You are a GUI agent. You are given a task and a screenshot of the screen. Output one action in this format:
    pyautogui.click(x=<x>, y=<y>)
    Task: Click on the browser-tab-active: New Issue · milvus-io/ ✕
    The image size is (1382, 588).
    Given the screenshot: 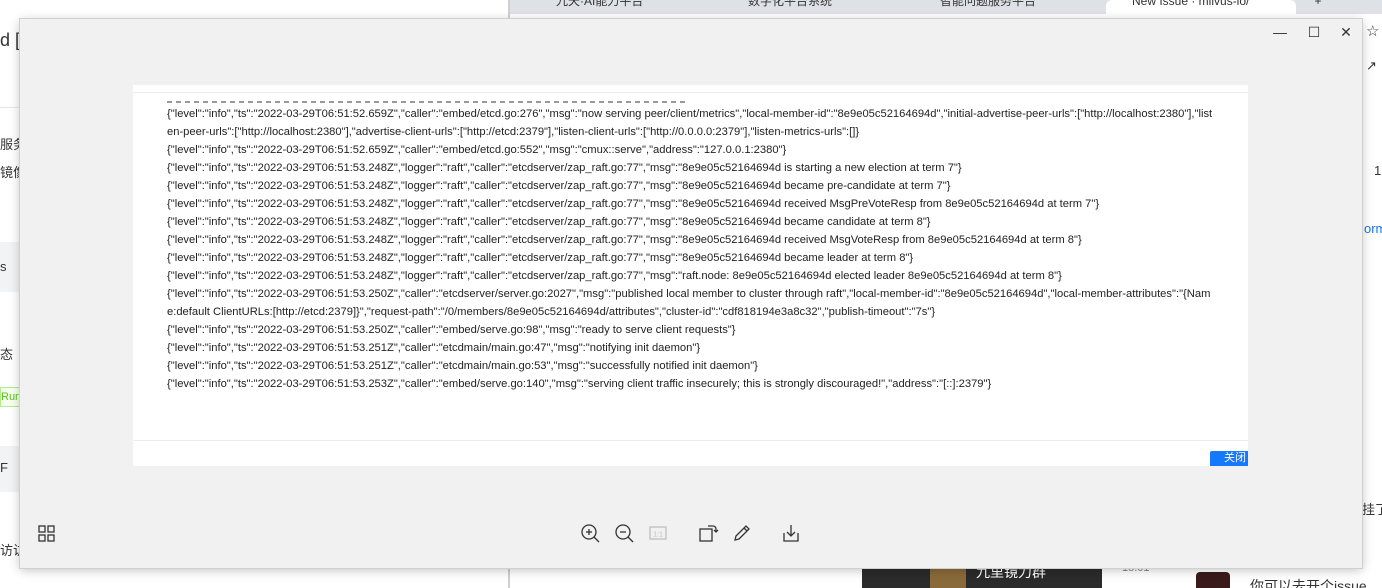 What is the action you would take?
    pyautogui.click(x=1201, y=7)
    